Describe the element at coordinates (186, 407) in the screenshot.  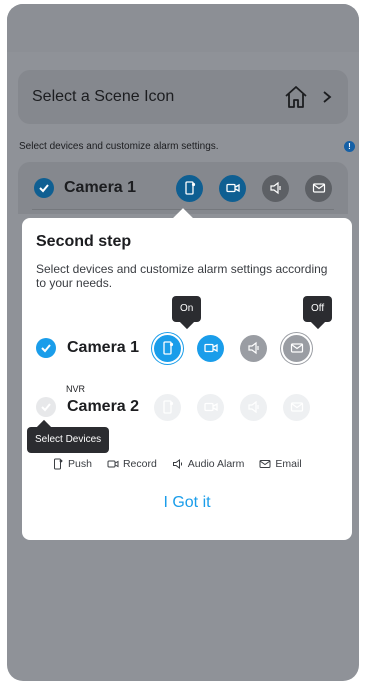
I see `device-row-camera-2: Camera 2` at that location.